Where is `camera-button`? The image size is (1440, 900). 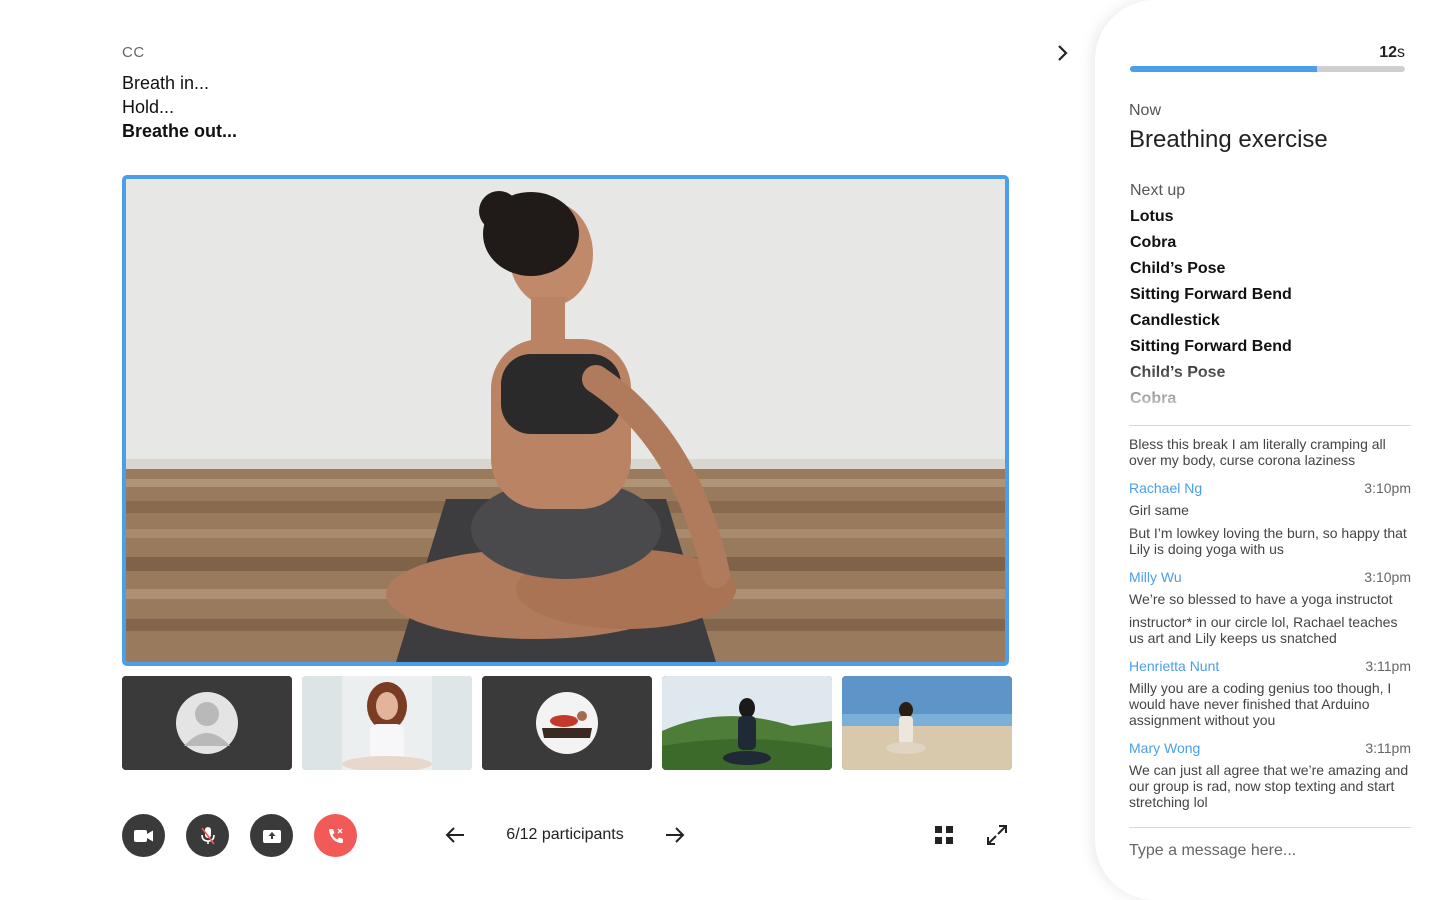 camera-button is located at coordinates (143, 835).